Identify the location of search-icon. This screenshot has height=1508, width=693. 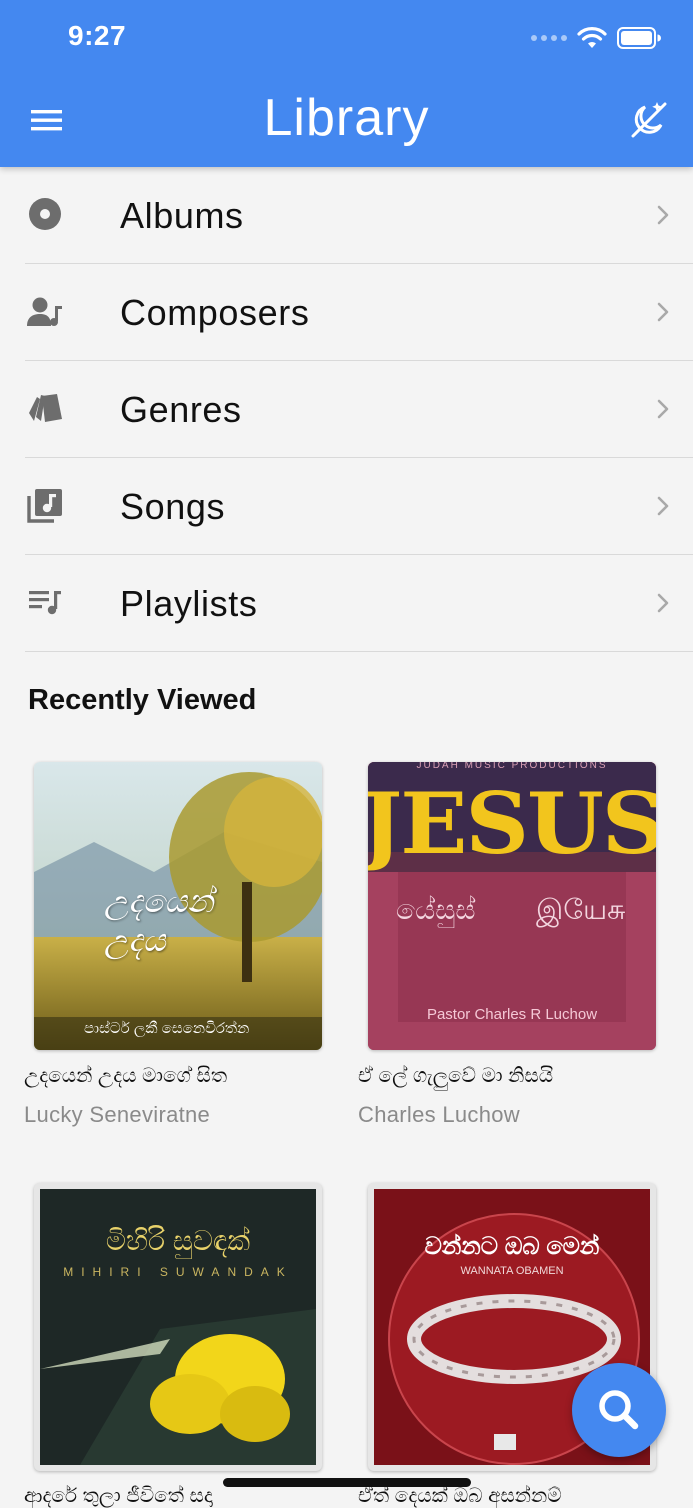
(619, 1410).